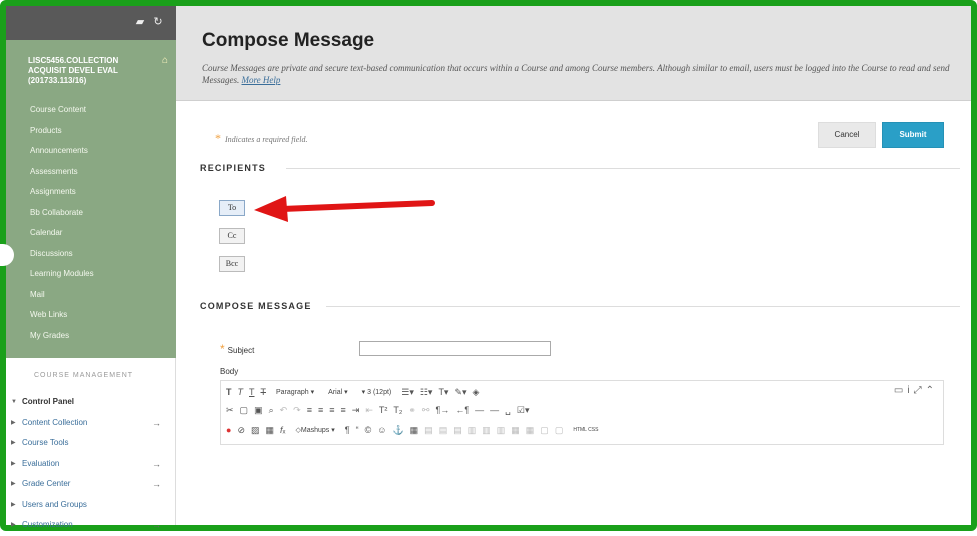 The image size is (977, 536). Describe the element at coordinates (460, 392) in the screenshot. I see `highlight-icon: ✎▾` at that location.